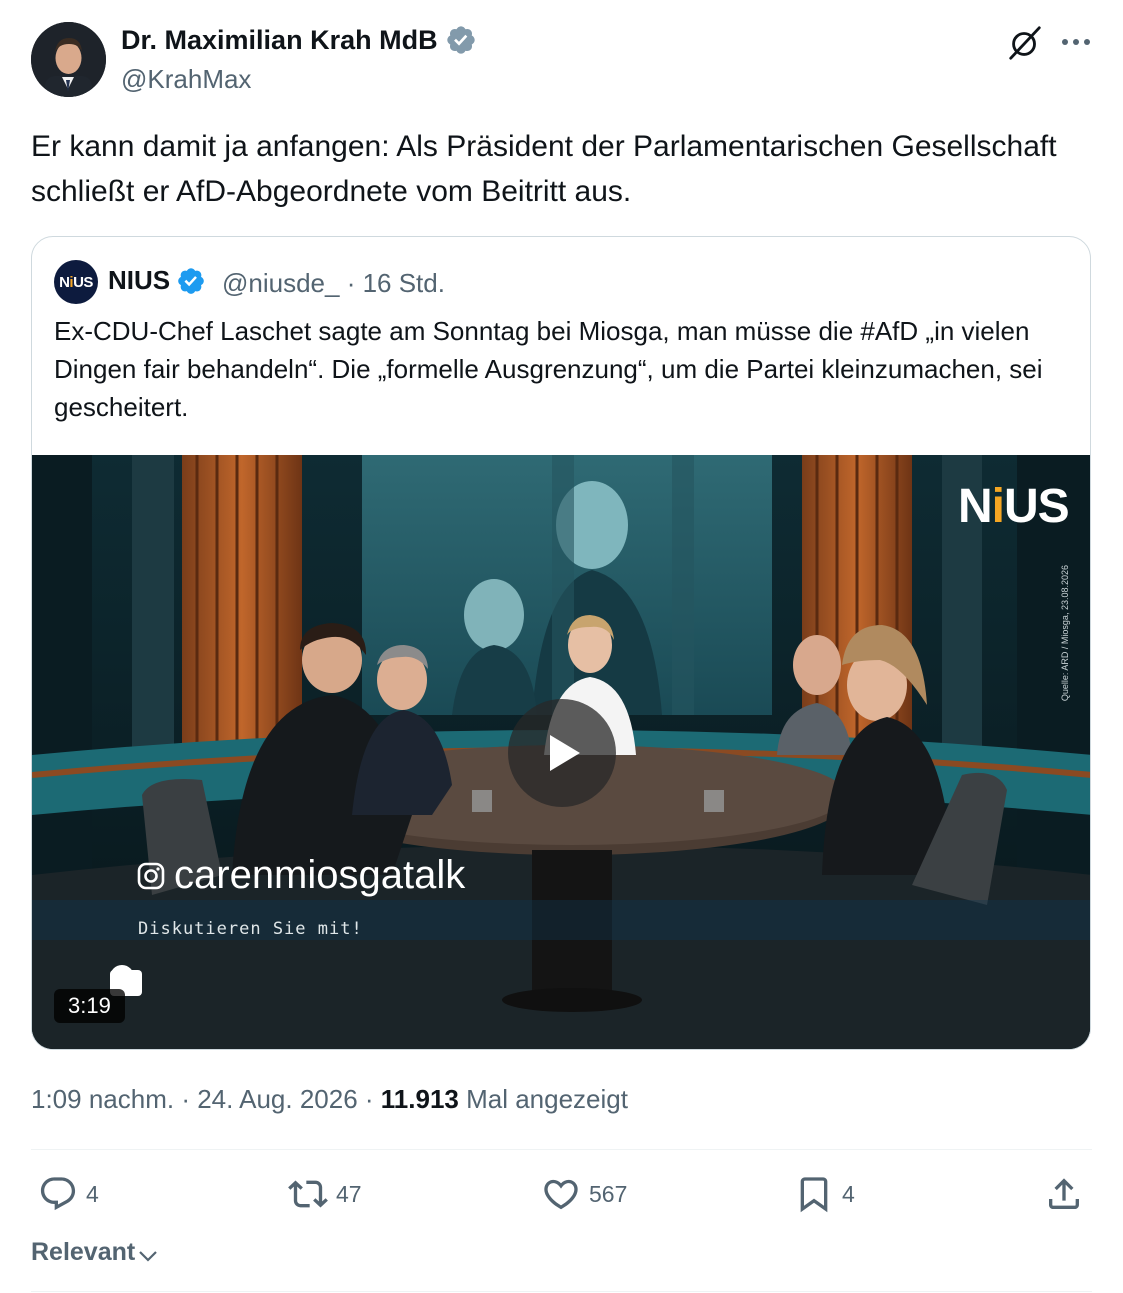  I want to click on reply-bubble-icon, so click(58, 1194).